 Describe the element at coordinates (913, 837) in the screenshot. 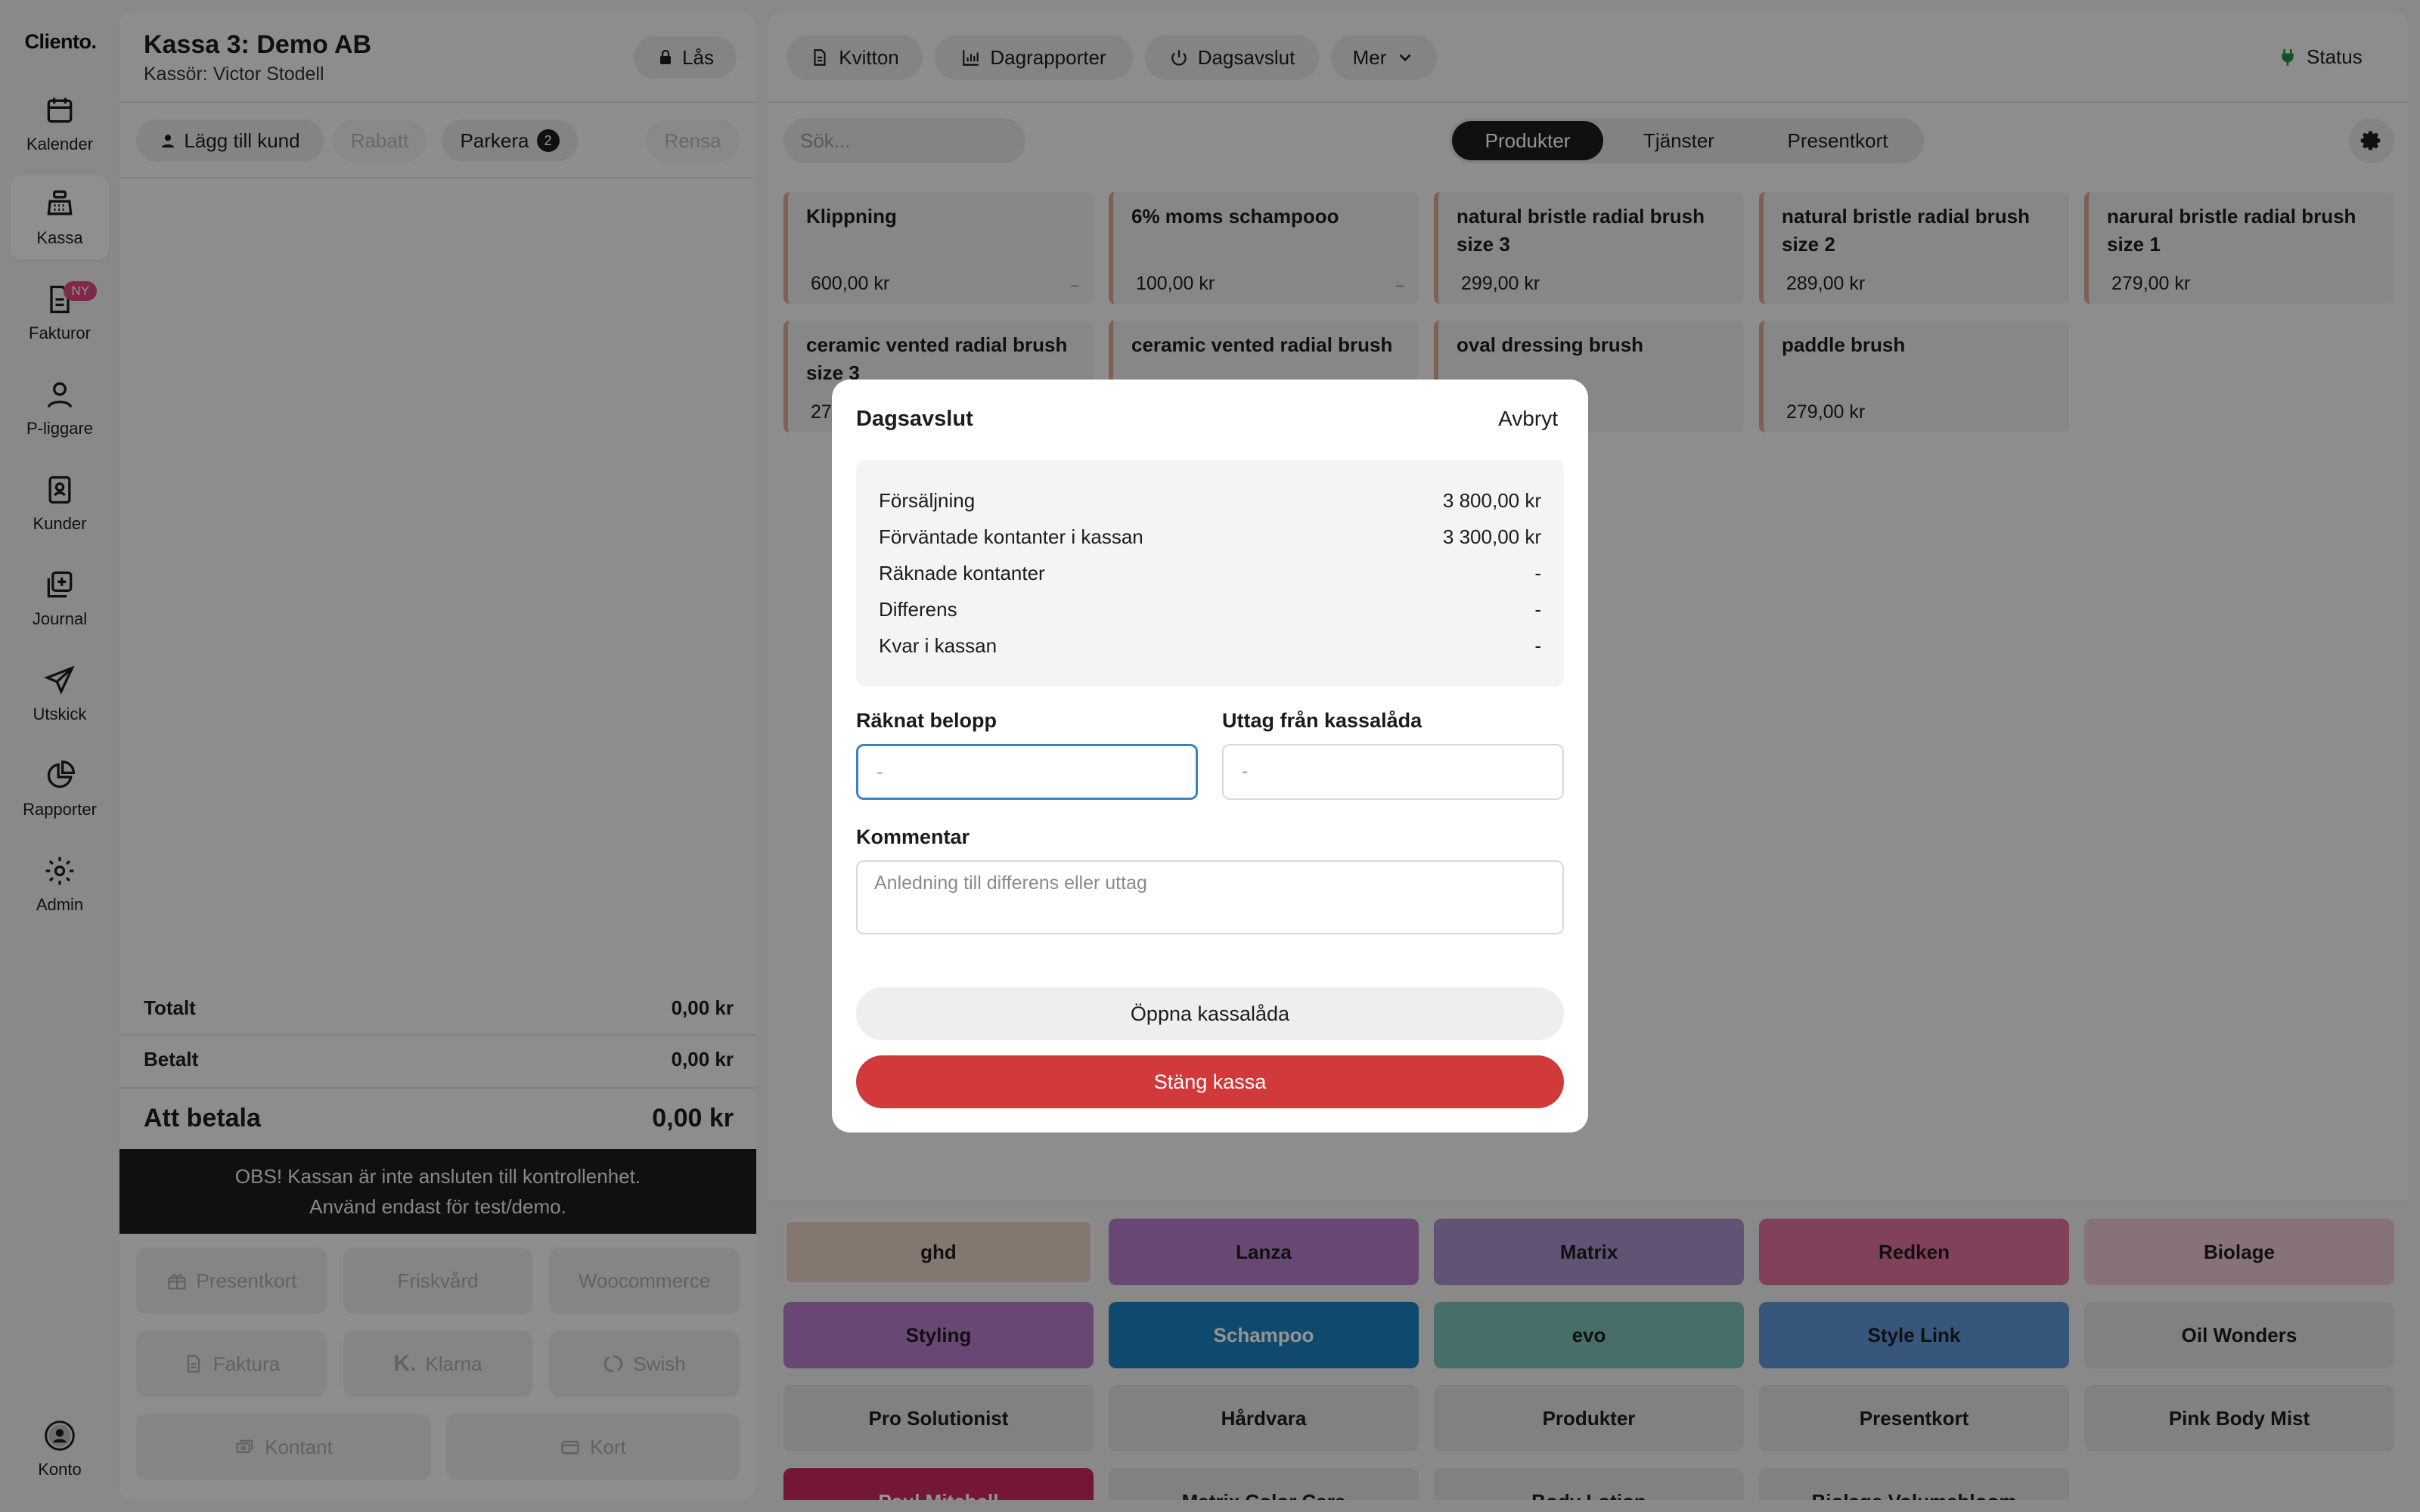

I see `comment-label: Kommentar` at that location.